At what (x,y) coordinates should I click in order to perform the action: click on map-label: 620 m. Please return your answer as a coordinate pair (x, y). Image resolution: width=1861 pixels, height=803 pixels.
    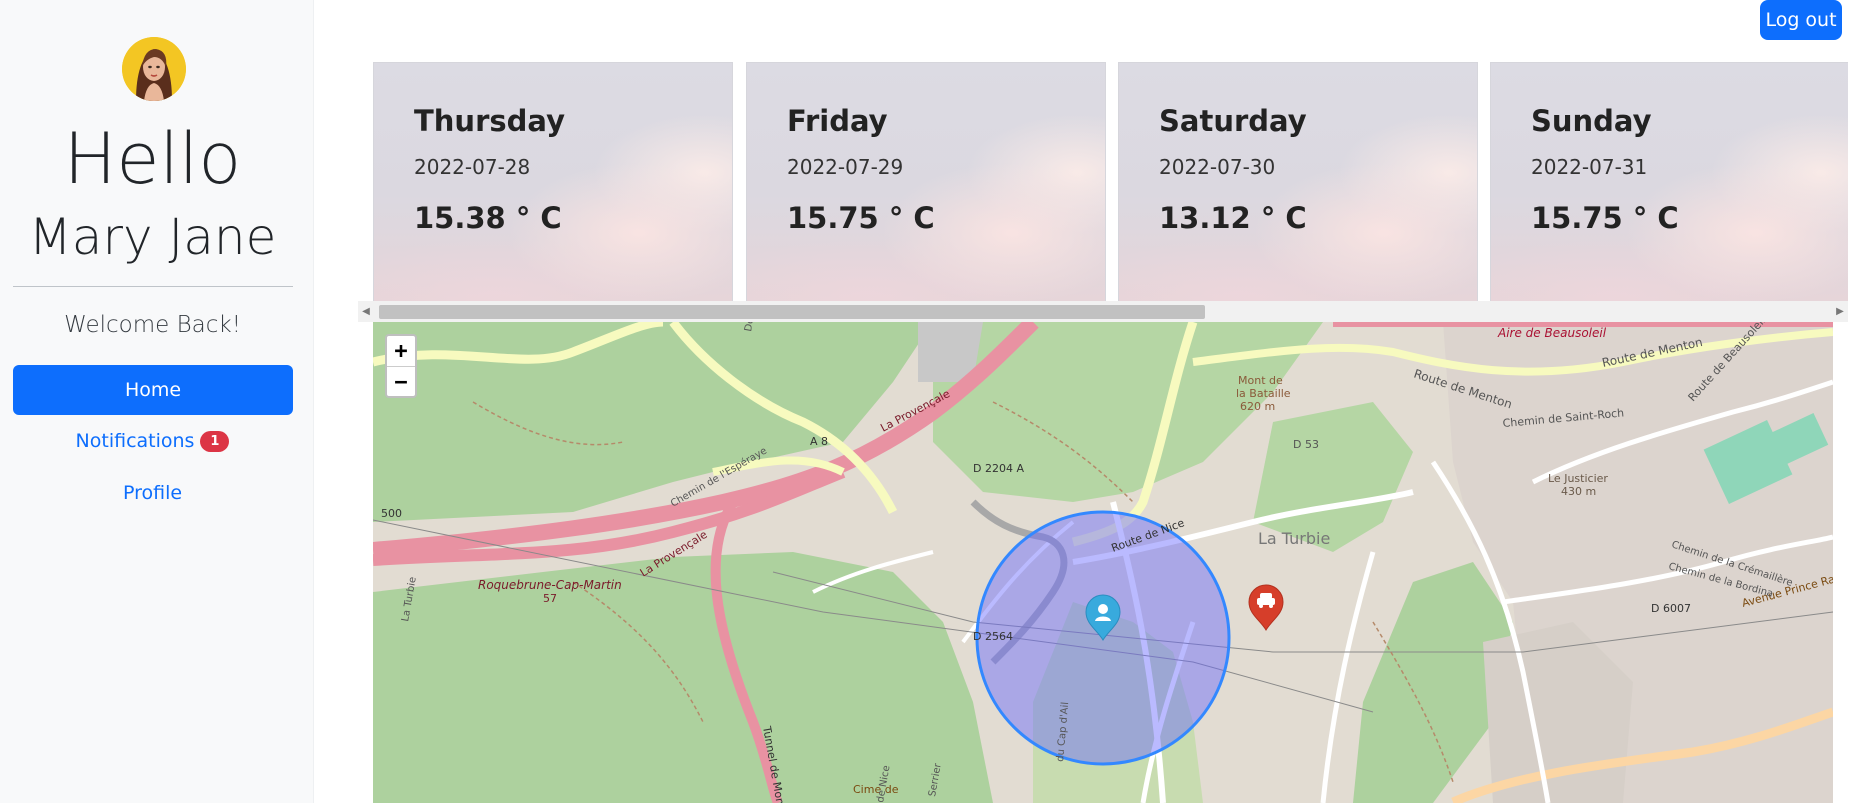
    Looking at the image, I should click on (1257, 406).